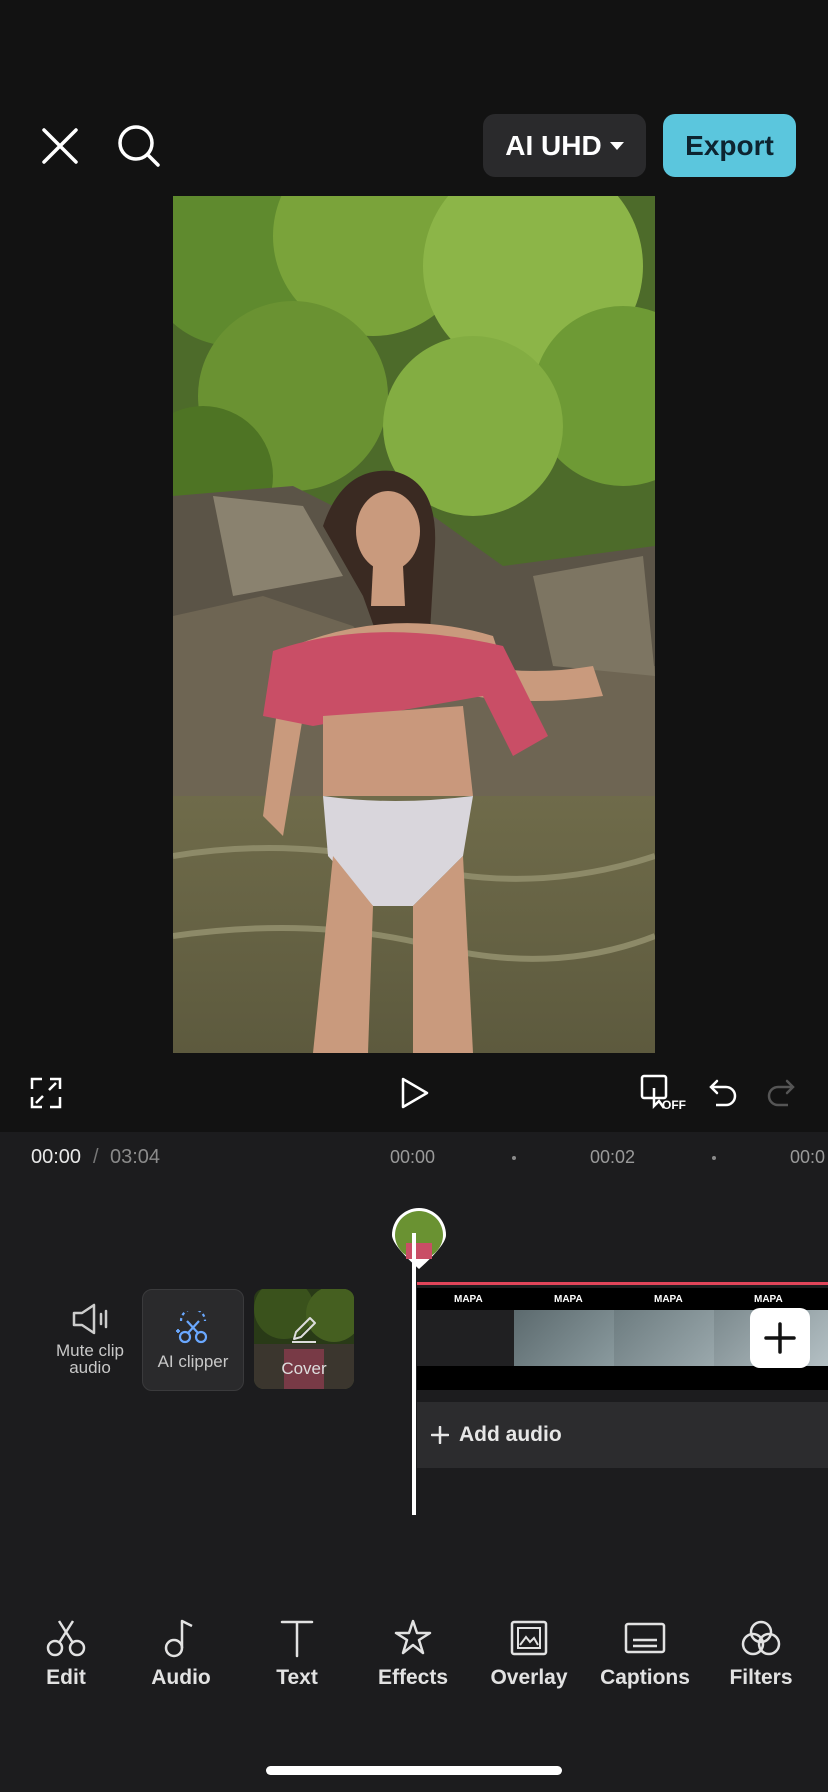  I want to click on fullscreen-button, so click(46, 1095).